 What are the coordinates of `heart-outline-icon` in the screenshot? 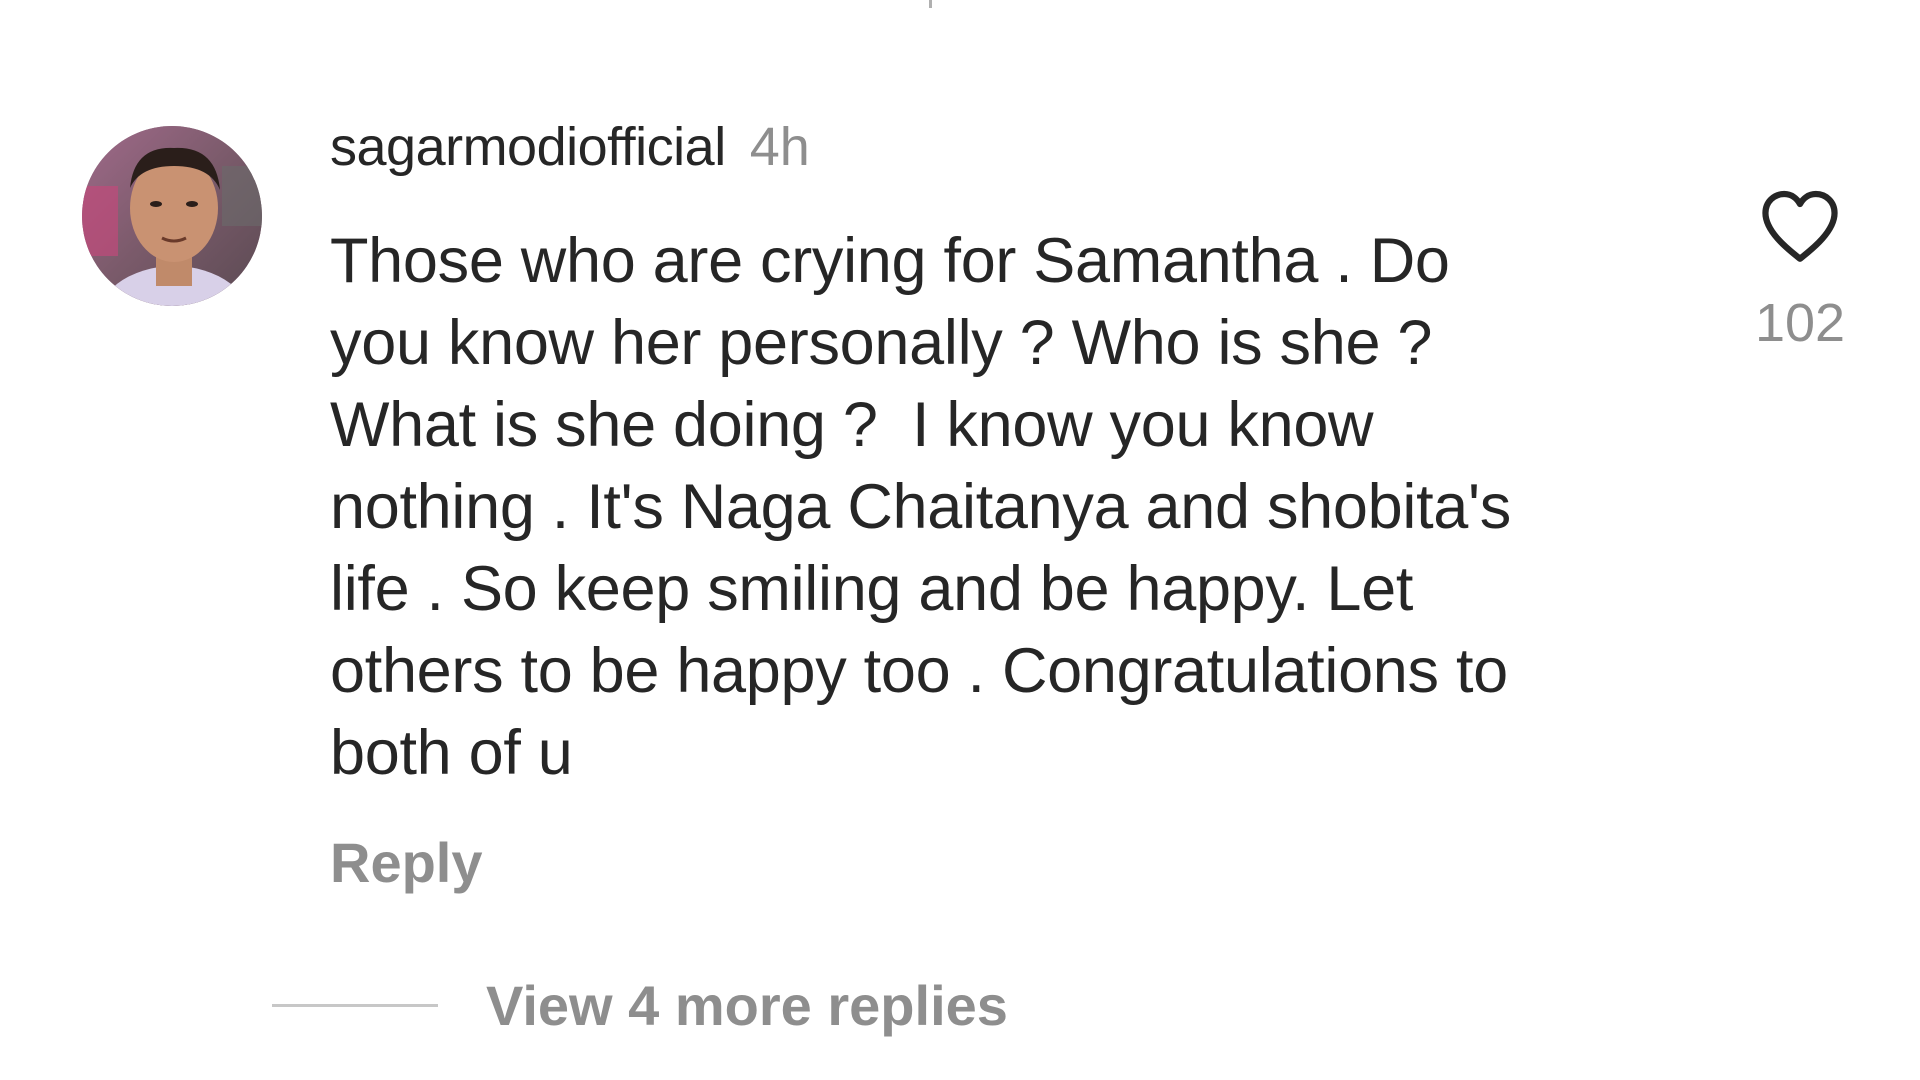 It's located at (1800, 226).